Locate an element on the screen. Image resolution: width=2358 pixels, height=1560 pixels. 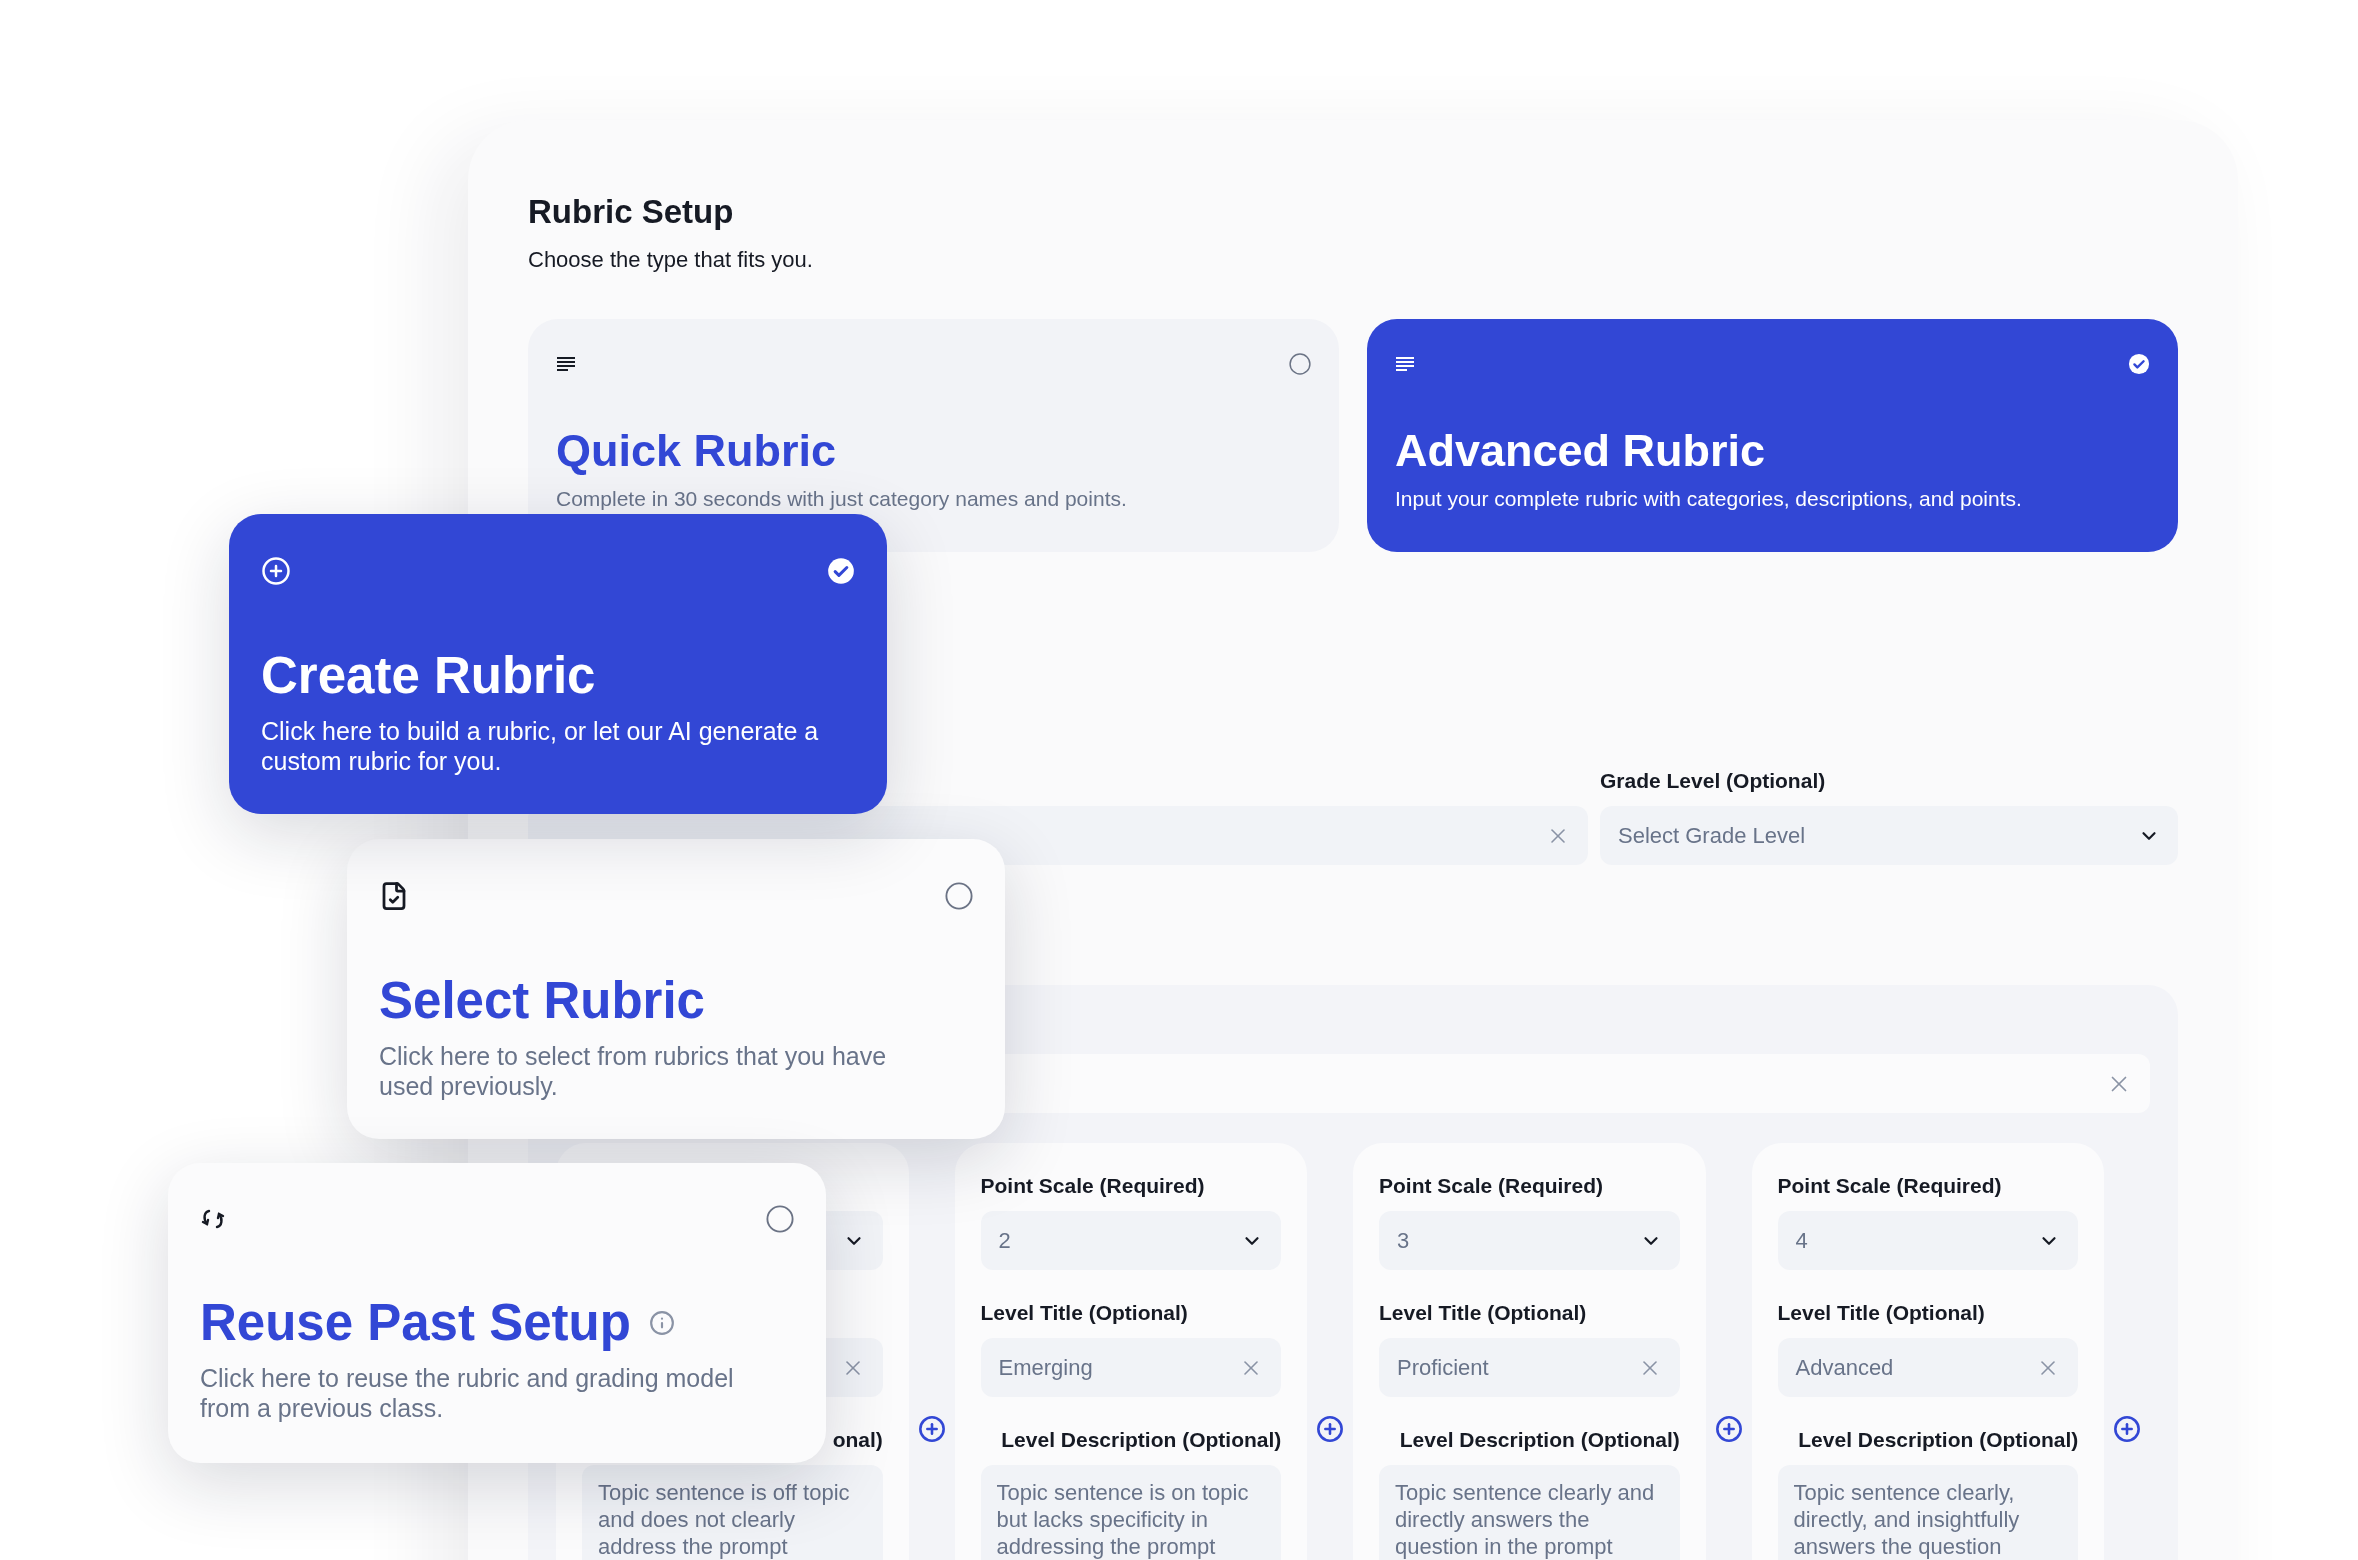
level-description-field: Topic sentence clearly, directly, and insightfully answers the question is located at coordinates (1928, 1512).